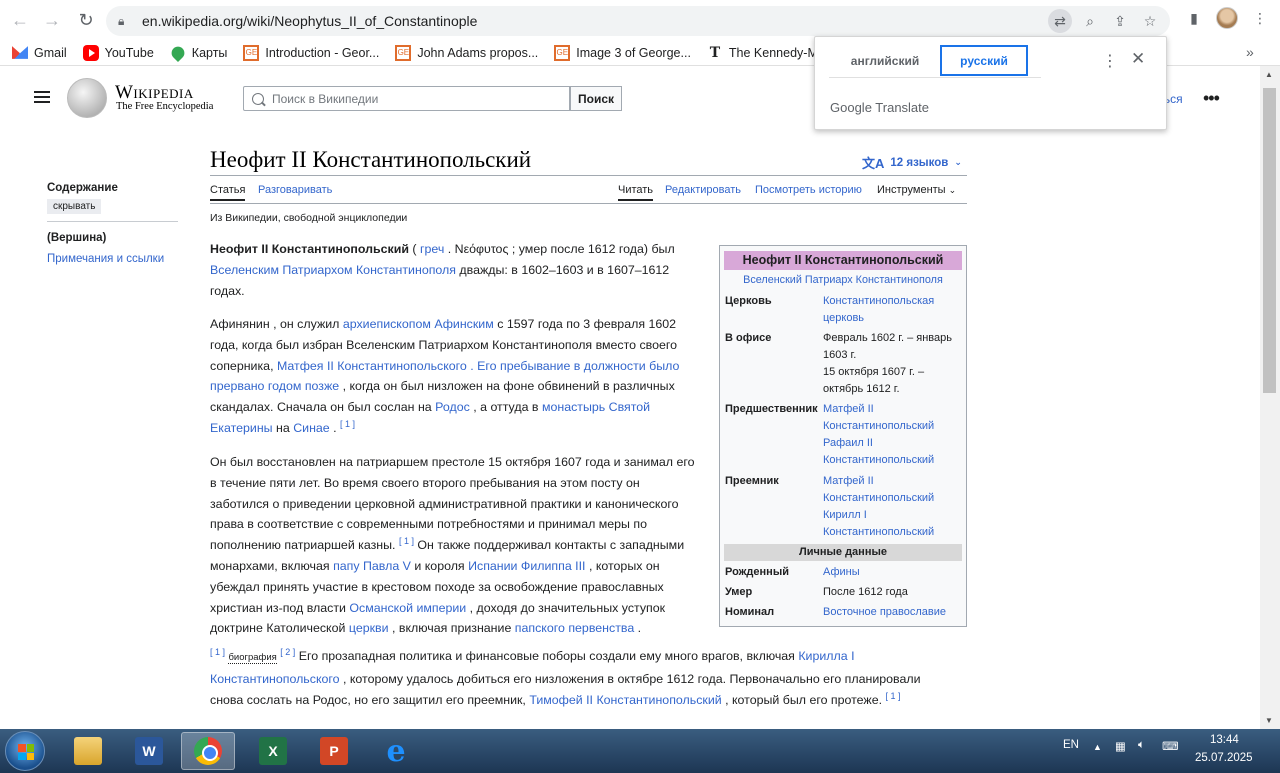  I want to click on taskbar-explorer, so click(88, 751).